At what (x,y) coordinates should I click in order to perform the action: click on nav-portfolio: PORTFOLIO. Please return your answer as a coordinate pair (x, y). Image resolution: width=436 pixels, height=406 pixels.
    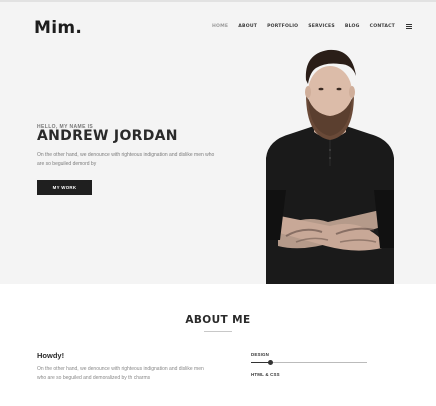
    Looking at the image, I should click on (282, 26).